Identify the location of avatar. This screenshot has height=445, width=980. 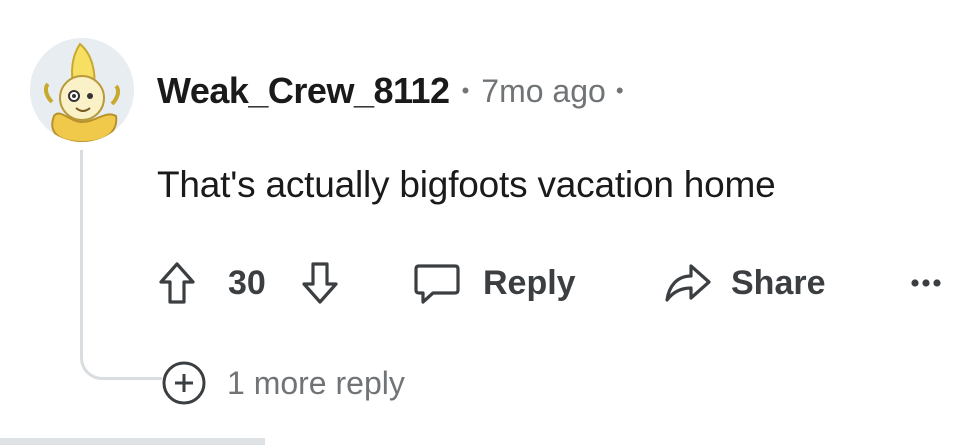
(82, 90).